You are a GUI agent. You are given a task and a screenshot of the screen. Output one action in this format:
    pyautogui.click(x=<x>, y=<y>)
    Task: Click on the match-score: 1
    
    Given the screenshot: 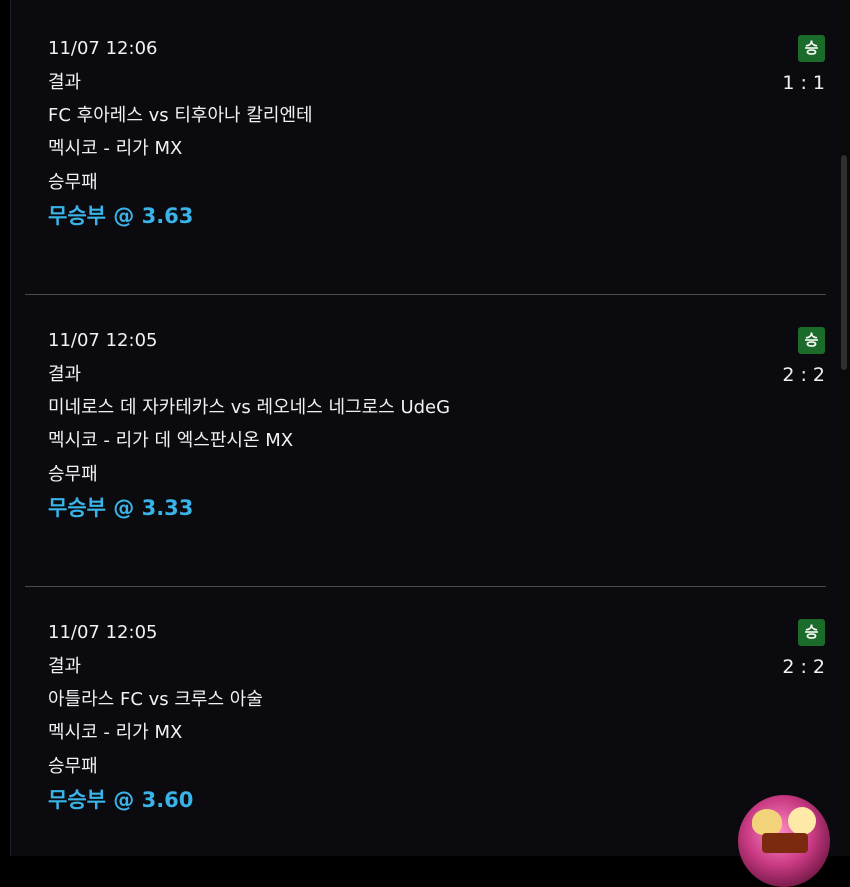 What is the action you would take?
    pyautogui.click(x=803, y=83)
    